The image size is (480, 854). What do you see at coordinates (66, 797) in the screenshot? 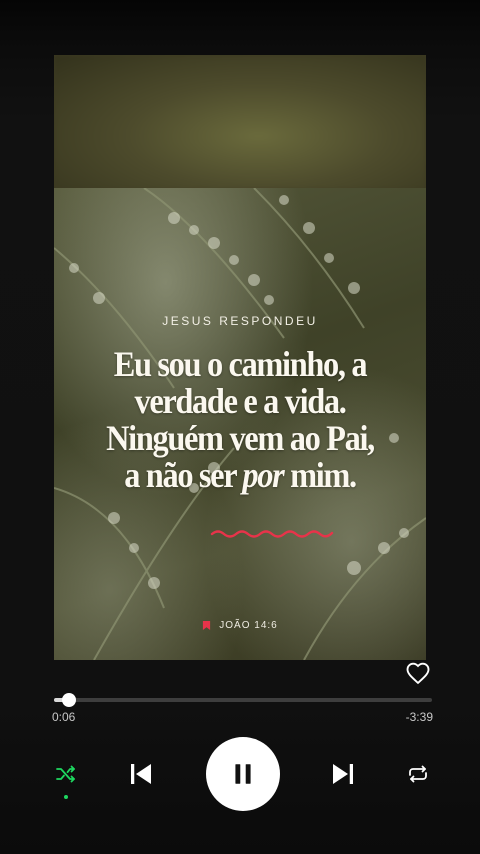
I see `shuffle-active-indicator` at bounding box center [66, 797].